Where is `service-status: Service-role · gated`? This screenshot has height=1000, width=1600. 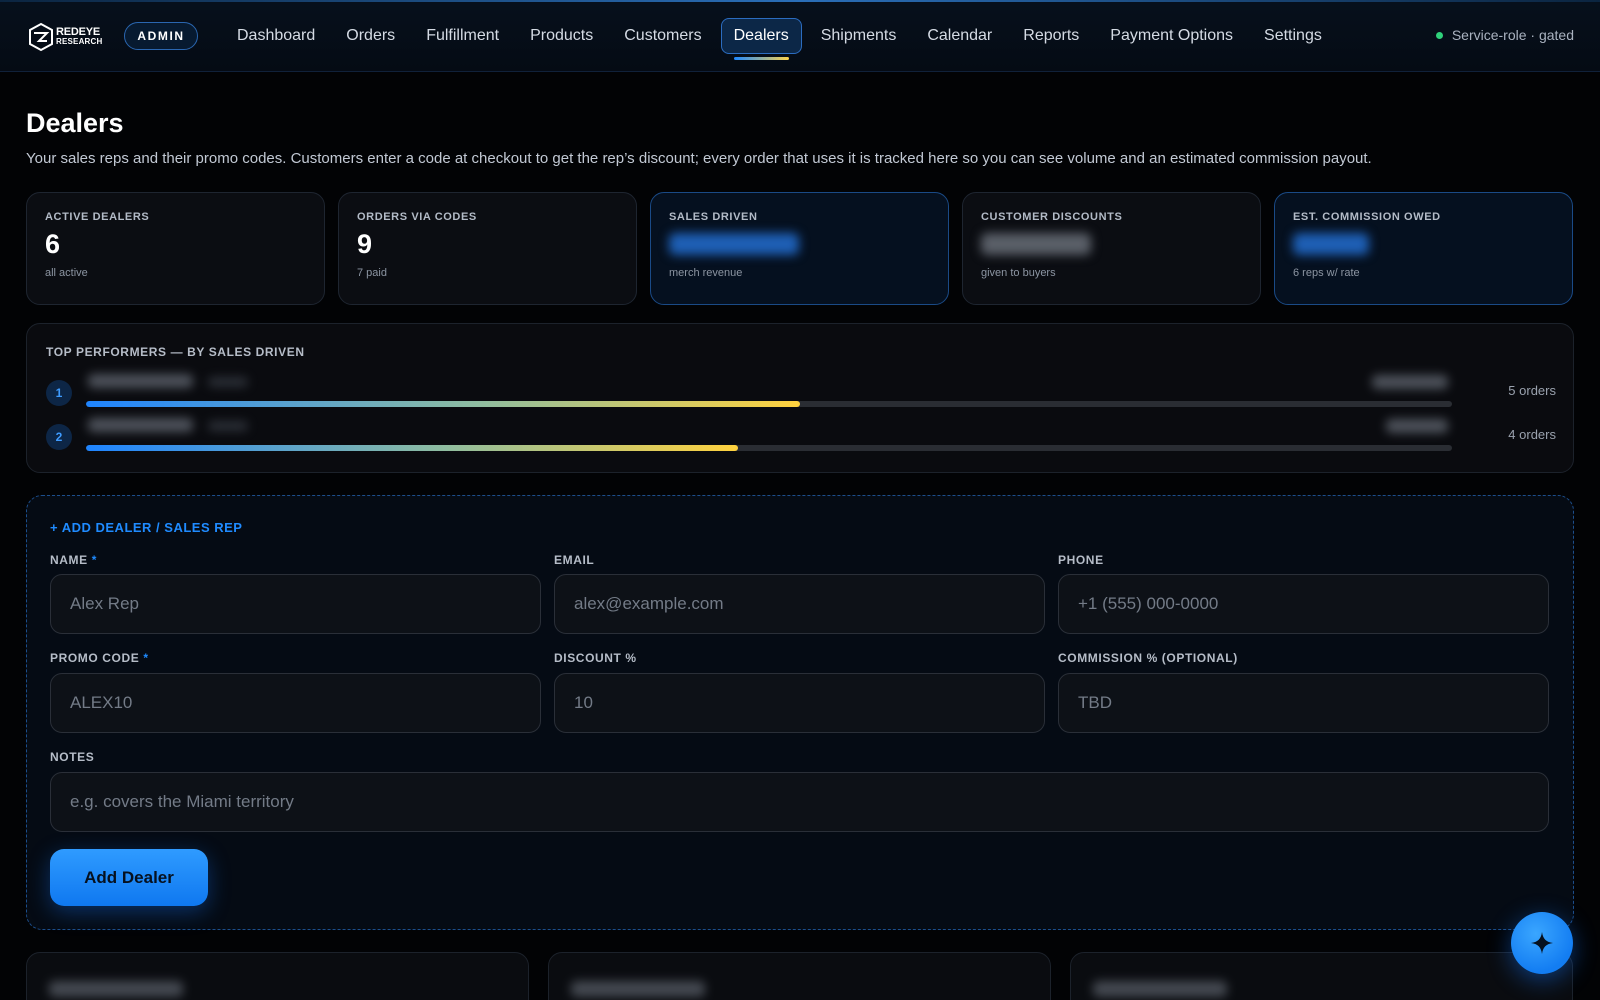
service-status: Service-role · gated is located at coordinates (1504, 35).